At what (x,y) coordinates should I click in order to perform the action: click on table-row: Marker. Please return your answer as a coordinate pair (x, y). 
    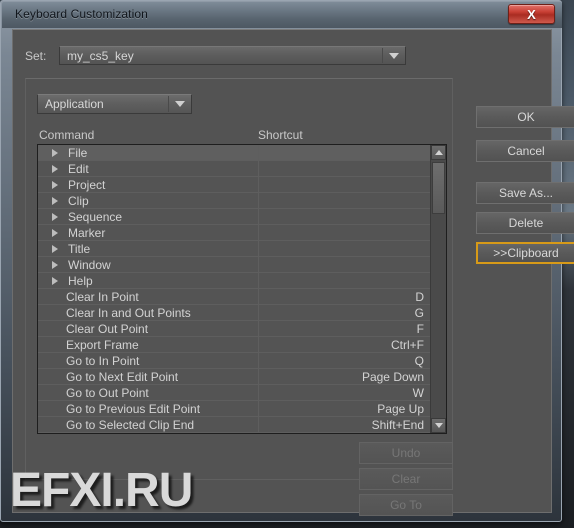
    Looking at the image, I should click on (234, 233).